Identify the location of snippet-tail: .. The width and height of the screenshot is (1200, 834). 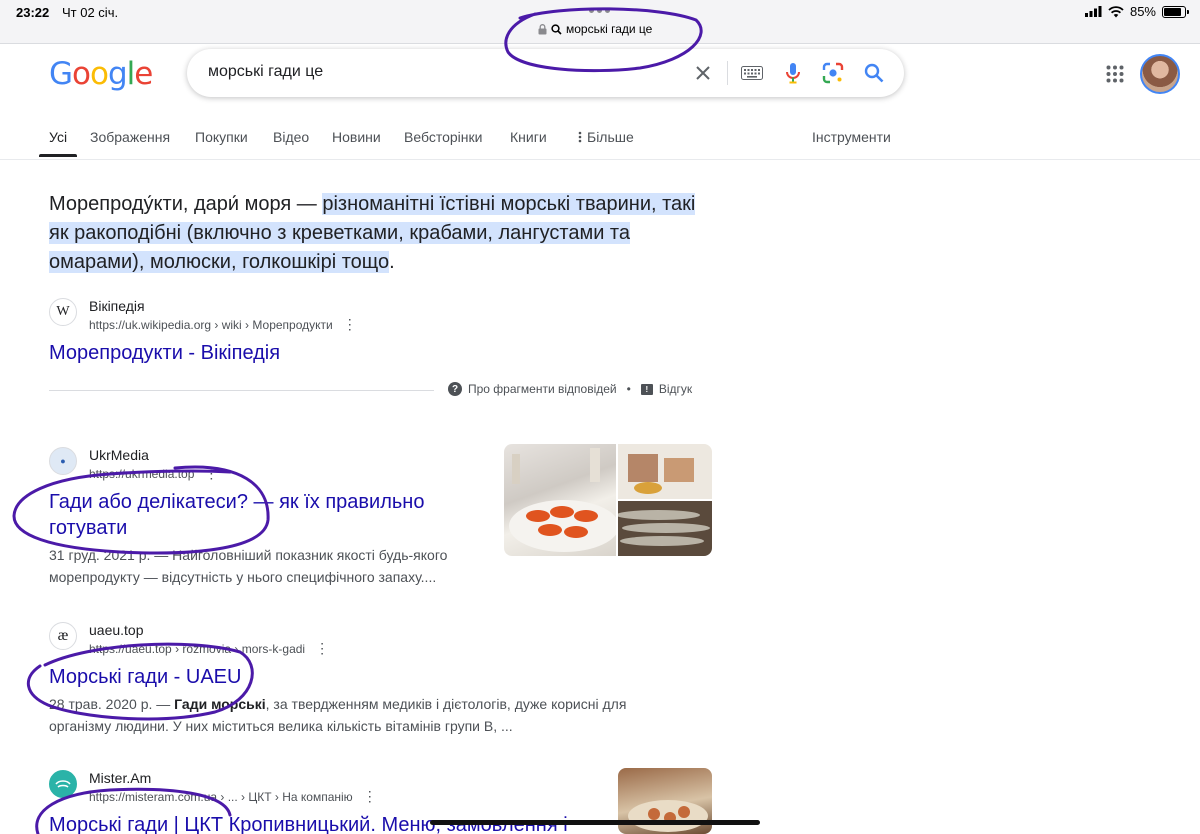
(392, 262).